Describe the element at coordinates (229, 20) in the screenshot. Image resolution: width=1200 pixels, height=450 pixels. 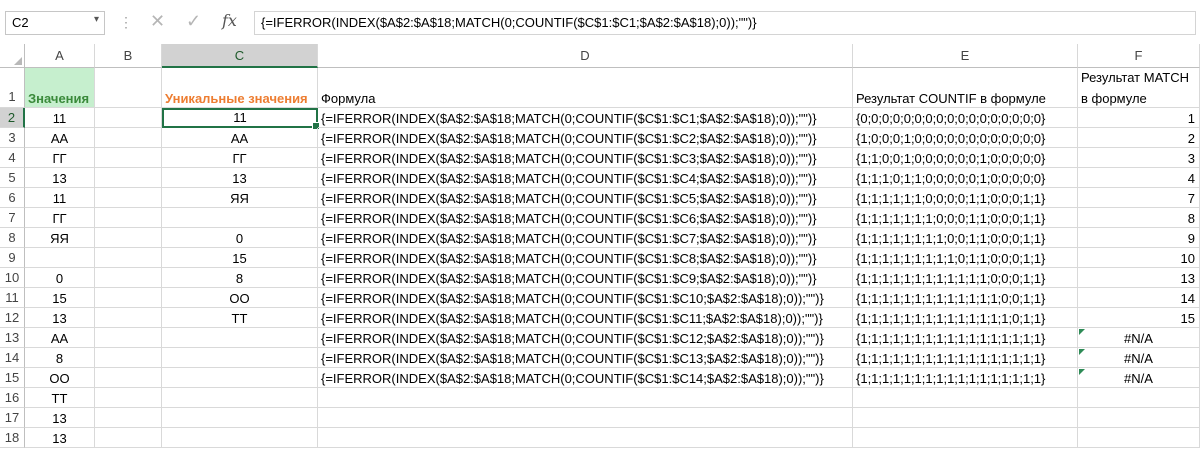
I see `insert-function-icon: fx` at that location.